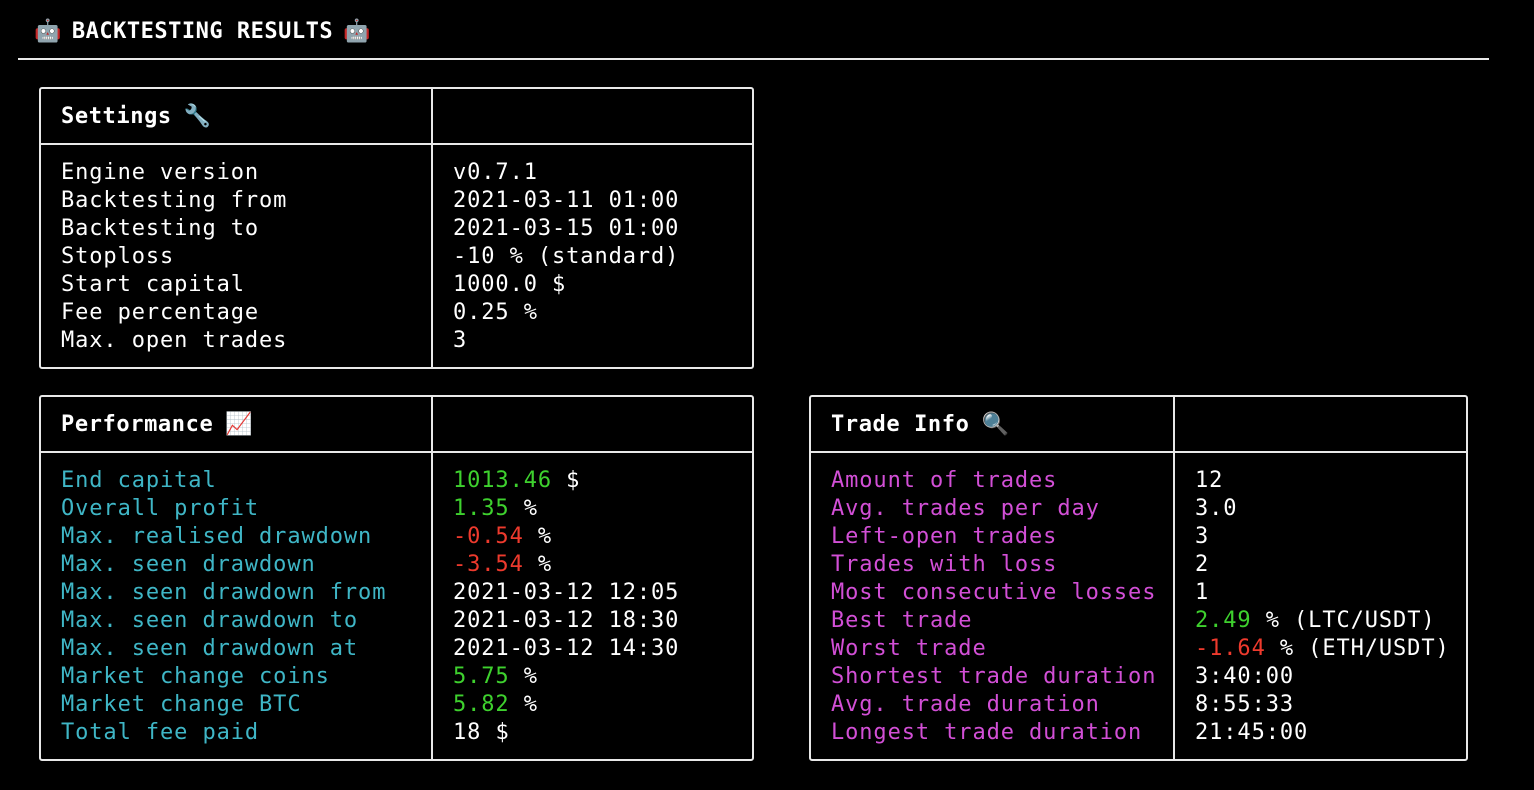  Describe the element at coordinates (566, 256) in the screenshot. I see `row-value: -10 % (standard)` at that location.